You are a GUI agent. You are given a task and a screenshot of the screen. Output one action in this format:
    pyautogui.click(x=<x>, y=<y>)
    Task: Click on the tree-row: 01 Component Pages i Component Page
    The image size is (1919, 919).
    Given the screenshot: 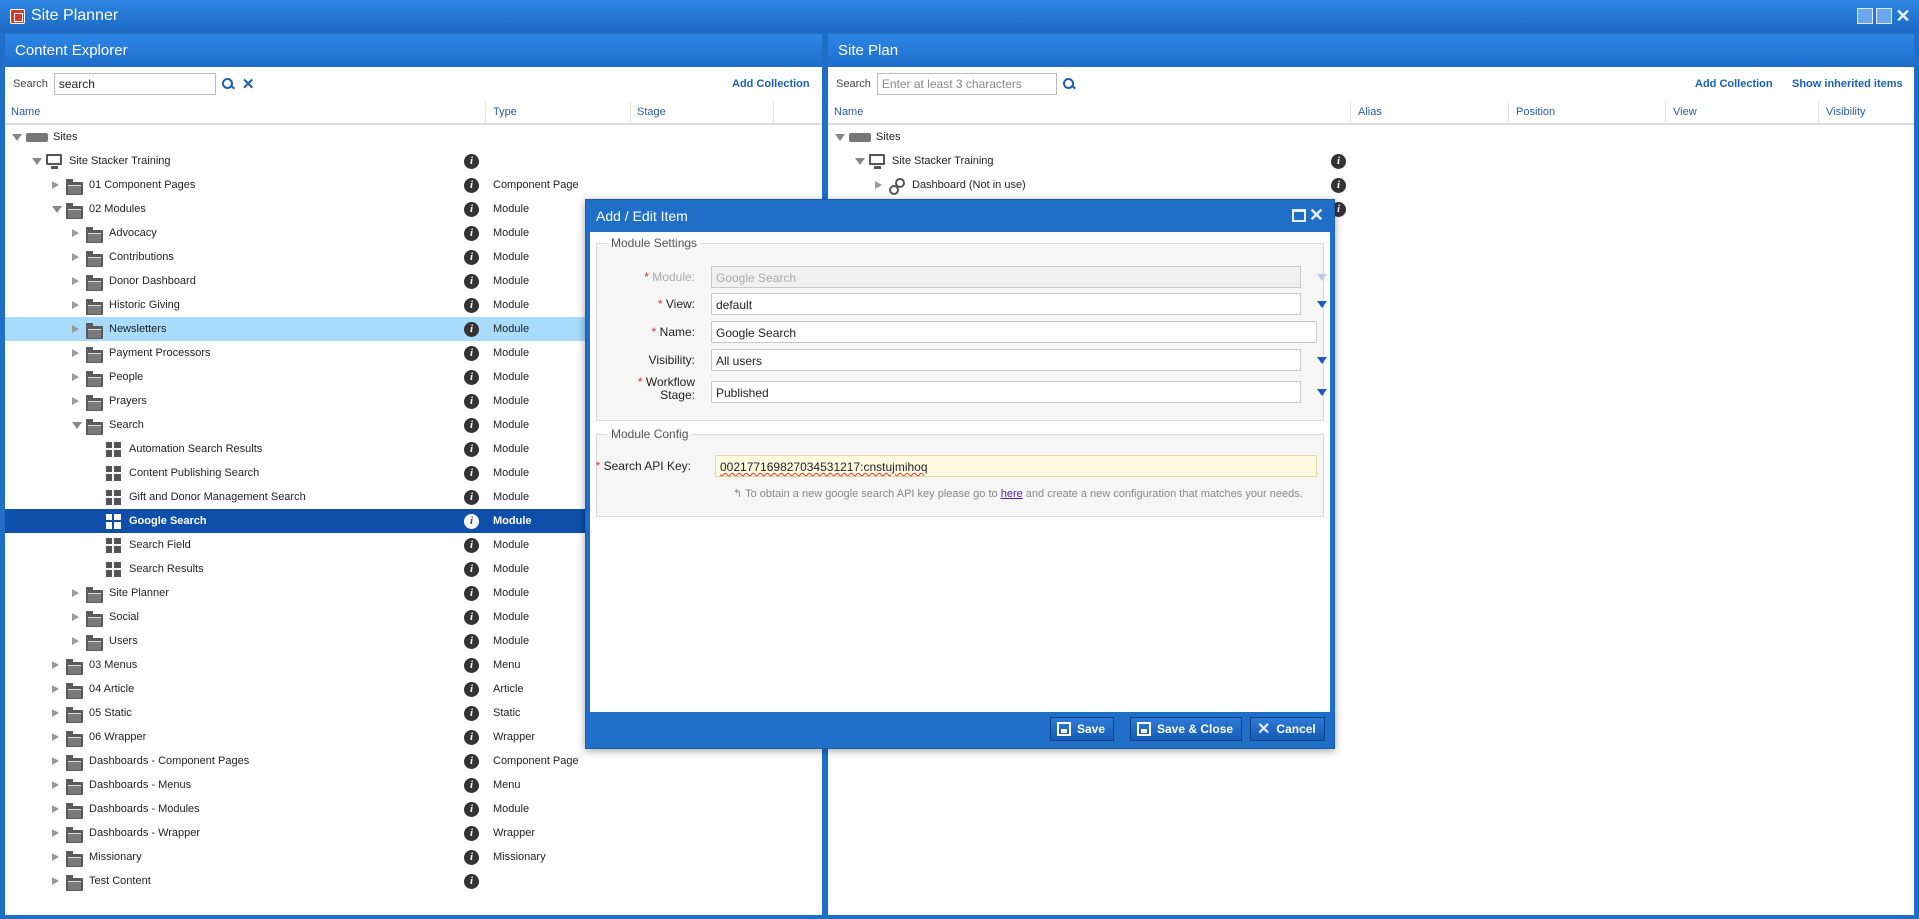 What is the action you would take?
    pyautogui.click(x=413, y=185)
    